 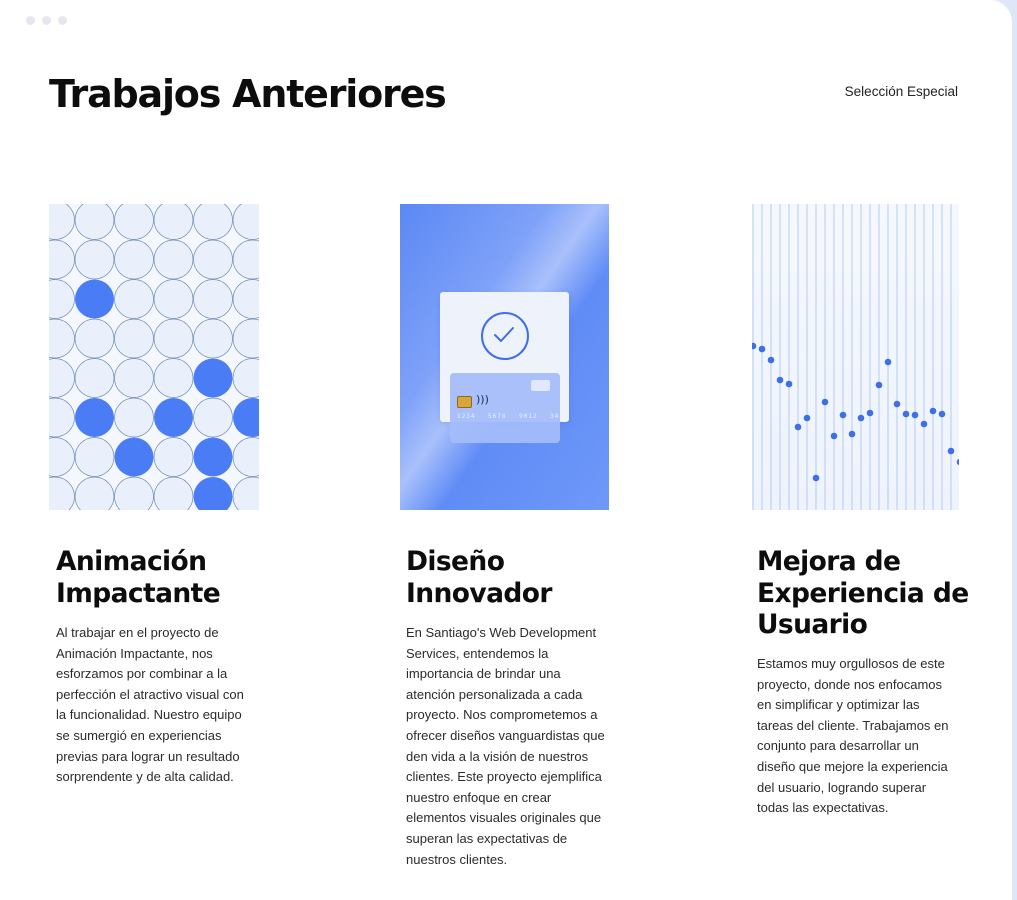 I want to click on contactless-icon: ))), so click(x=482, y=399).